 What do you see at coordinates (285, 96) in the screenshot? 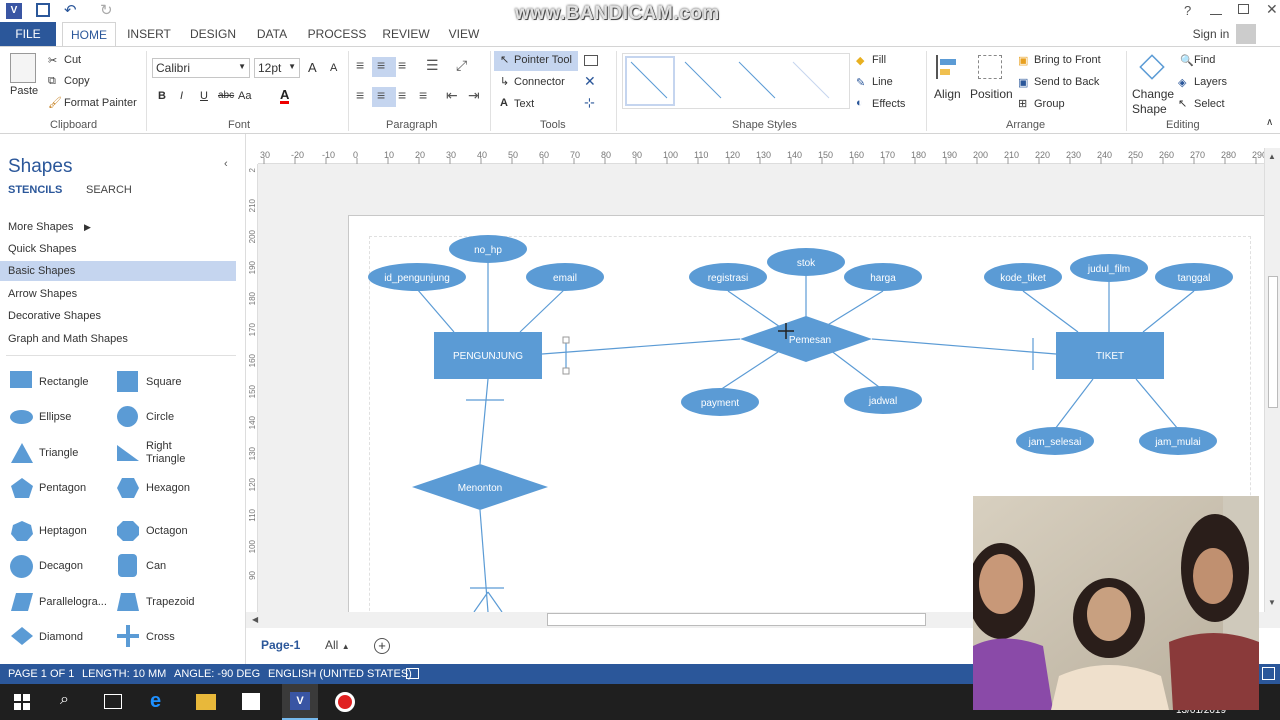
I see `font-color-button: A` at bounding box center [285, 96].